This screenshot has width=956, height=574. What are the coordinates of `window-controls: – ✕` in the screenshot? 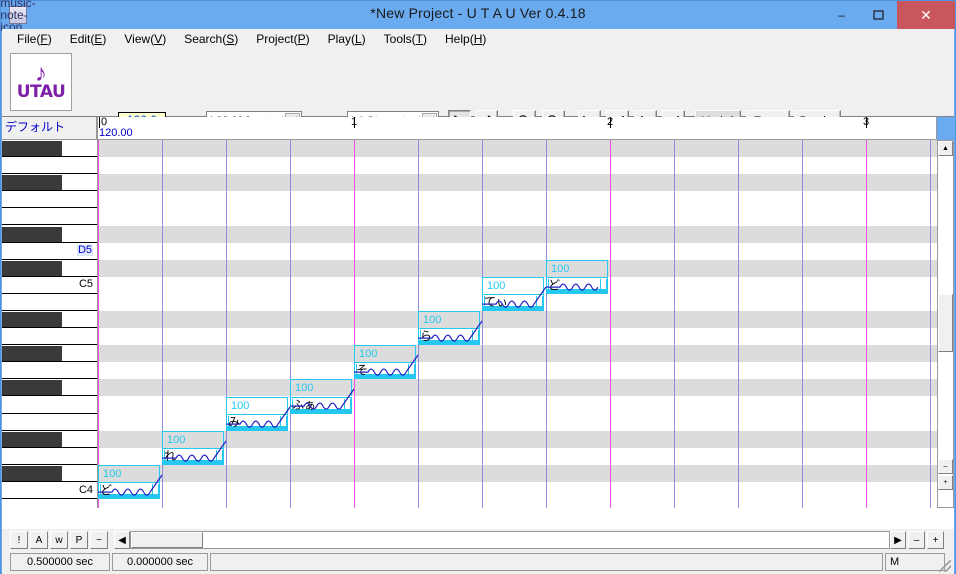 It's located at (889, 15).